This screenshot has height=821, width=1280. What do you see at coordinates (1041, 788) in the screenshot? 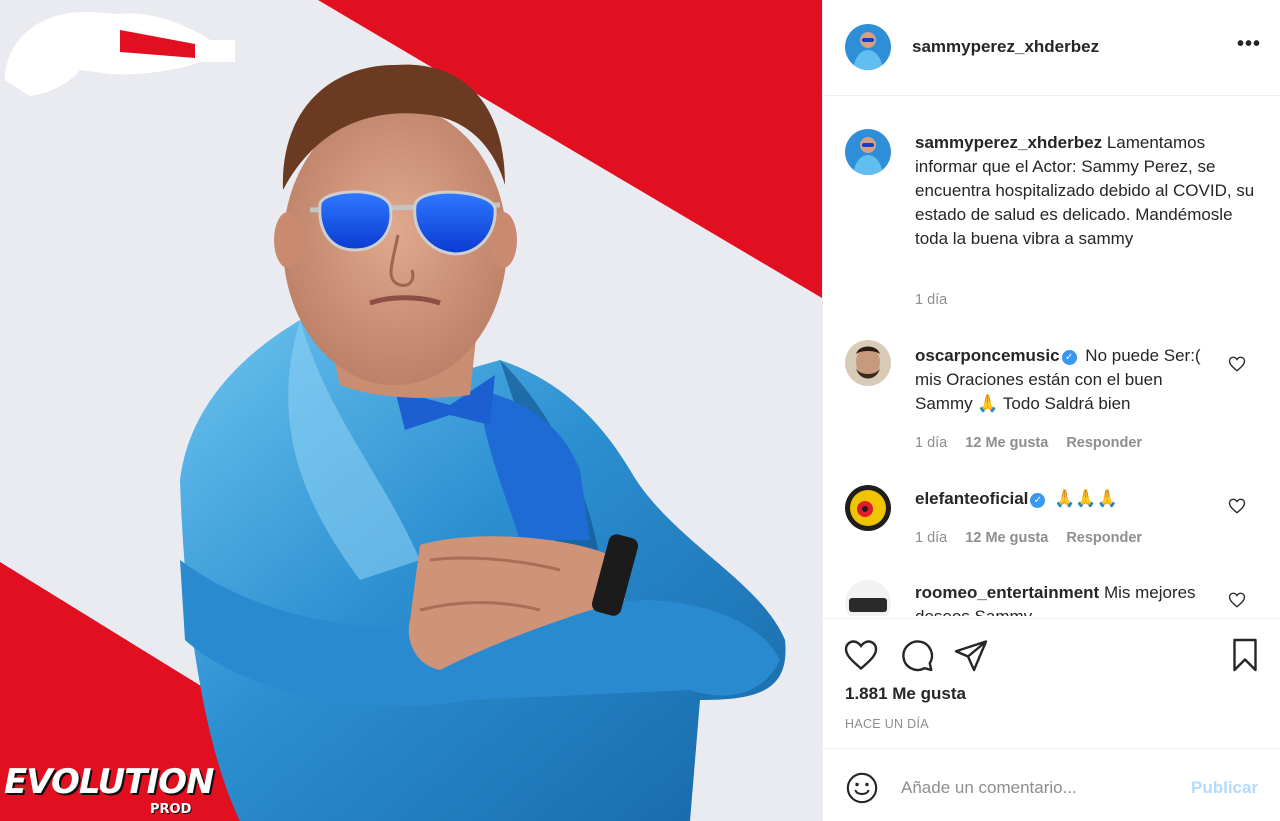
I see `comment-input` at bounding box center [1041, 788].